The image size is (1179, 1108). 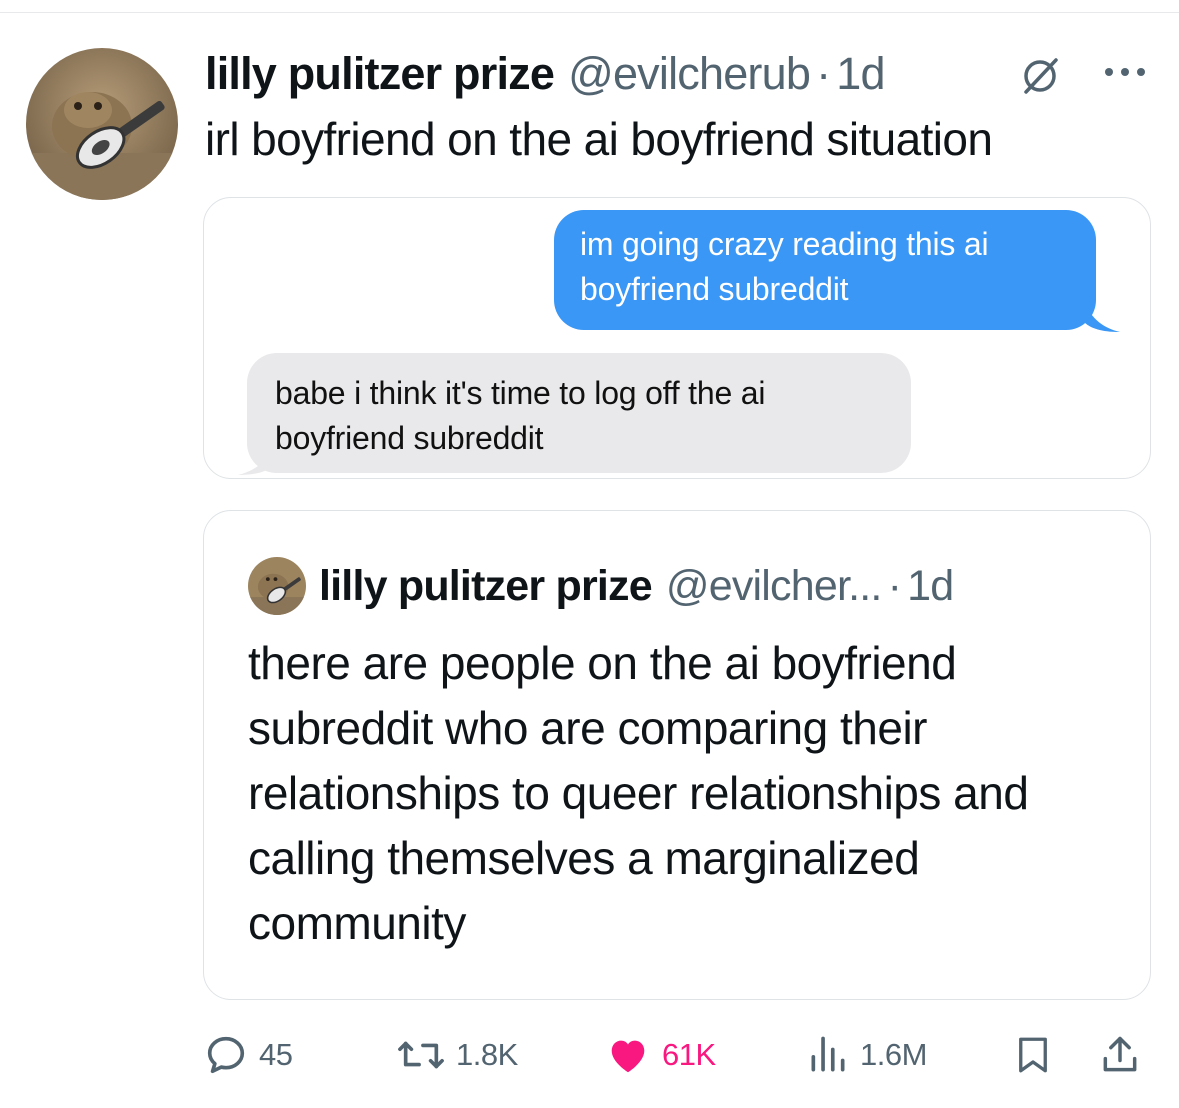 What do you see at coordinates (893, 1054) in the screenshot?
I see `view-count: 1.6M` at bounding box center [893, 1054].